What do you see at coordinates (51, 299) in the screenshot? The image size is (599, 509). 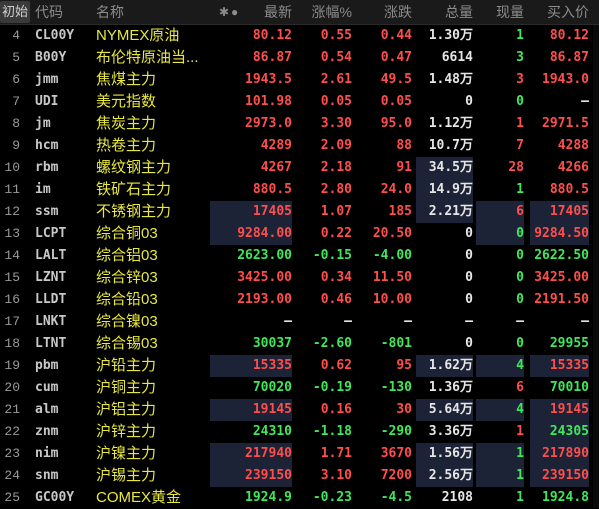 I see `symbol-code: LLDT` at bounding box center [51, 299].